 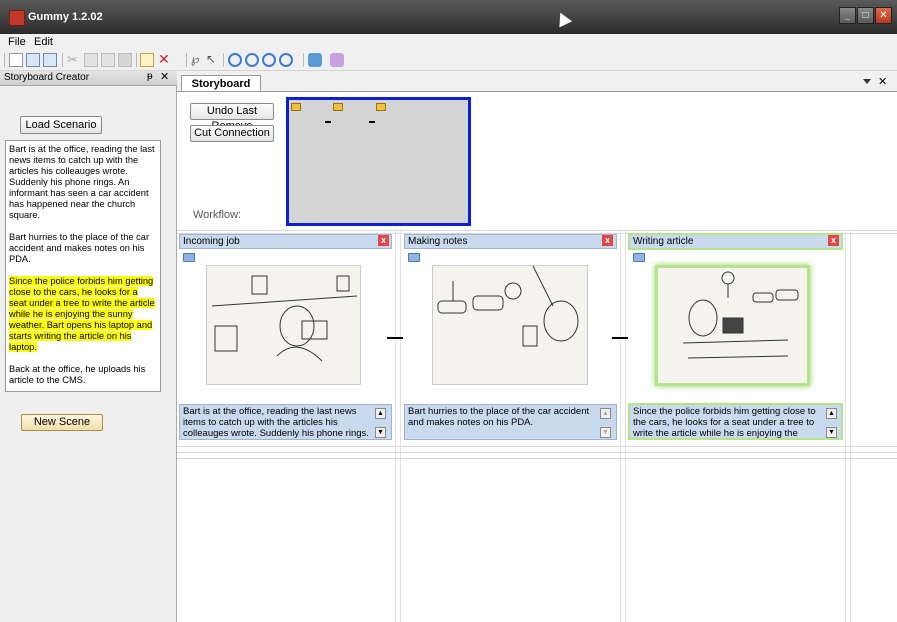 What do you see at coordinates (232, 133) in the screenshot?
I see `cut-connection-button: Cut Connection` at bounding box center [232, 133].